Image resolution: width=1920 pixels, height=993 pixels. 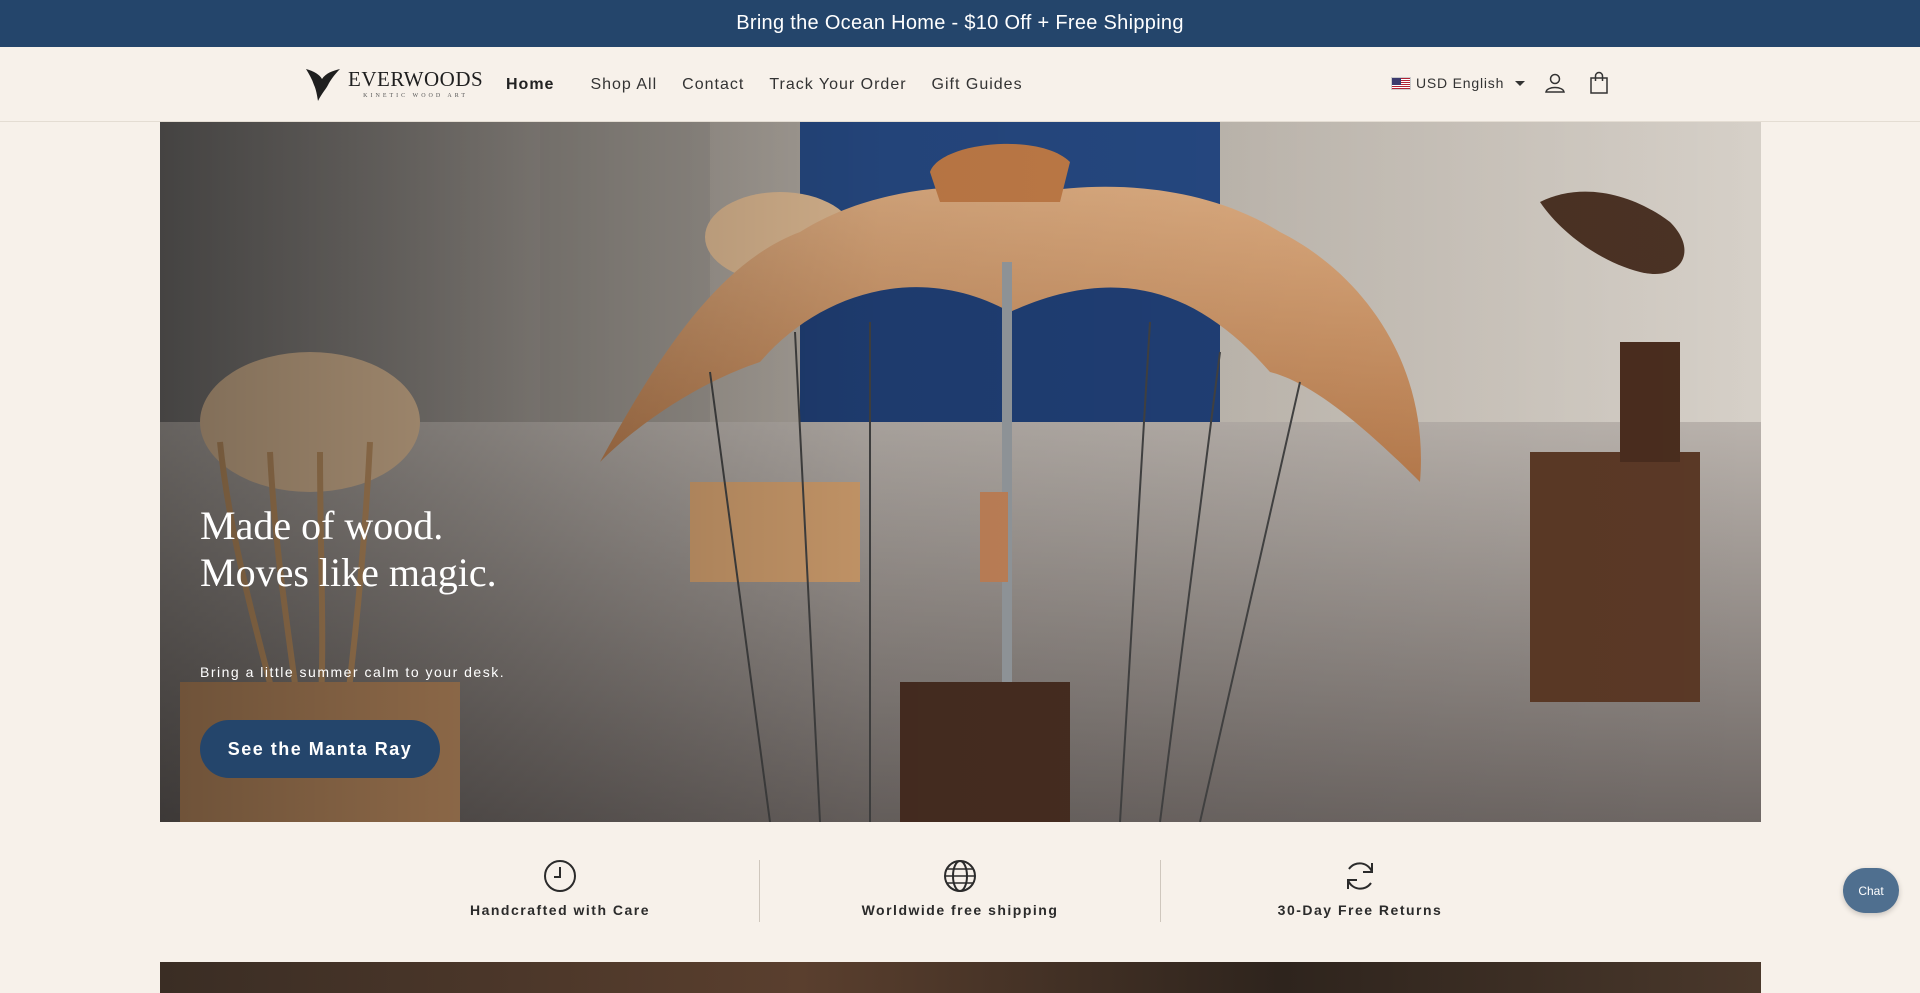 What do you see at coordinates (322, 525) in the screenshot?
I see `hero-title-line-1: Made of wood.` at bounding box center [322, 525].